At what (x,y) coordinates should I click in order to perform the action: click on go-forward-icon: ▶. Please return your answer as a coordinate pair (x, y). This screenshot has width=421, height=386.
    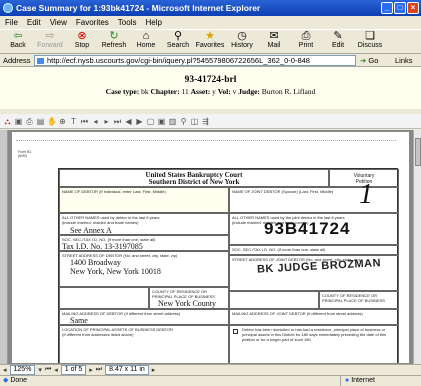
    Looking at the image, I should click on (139, 121).